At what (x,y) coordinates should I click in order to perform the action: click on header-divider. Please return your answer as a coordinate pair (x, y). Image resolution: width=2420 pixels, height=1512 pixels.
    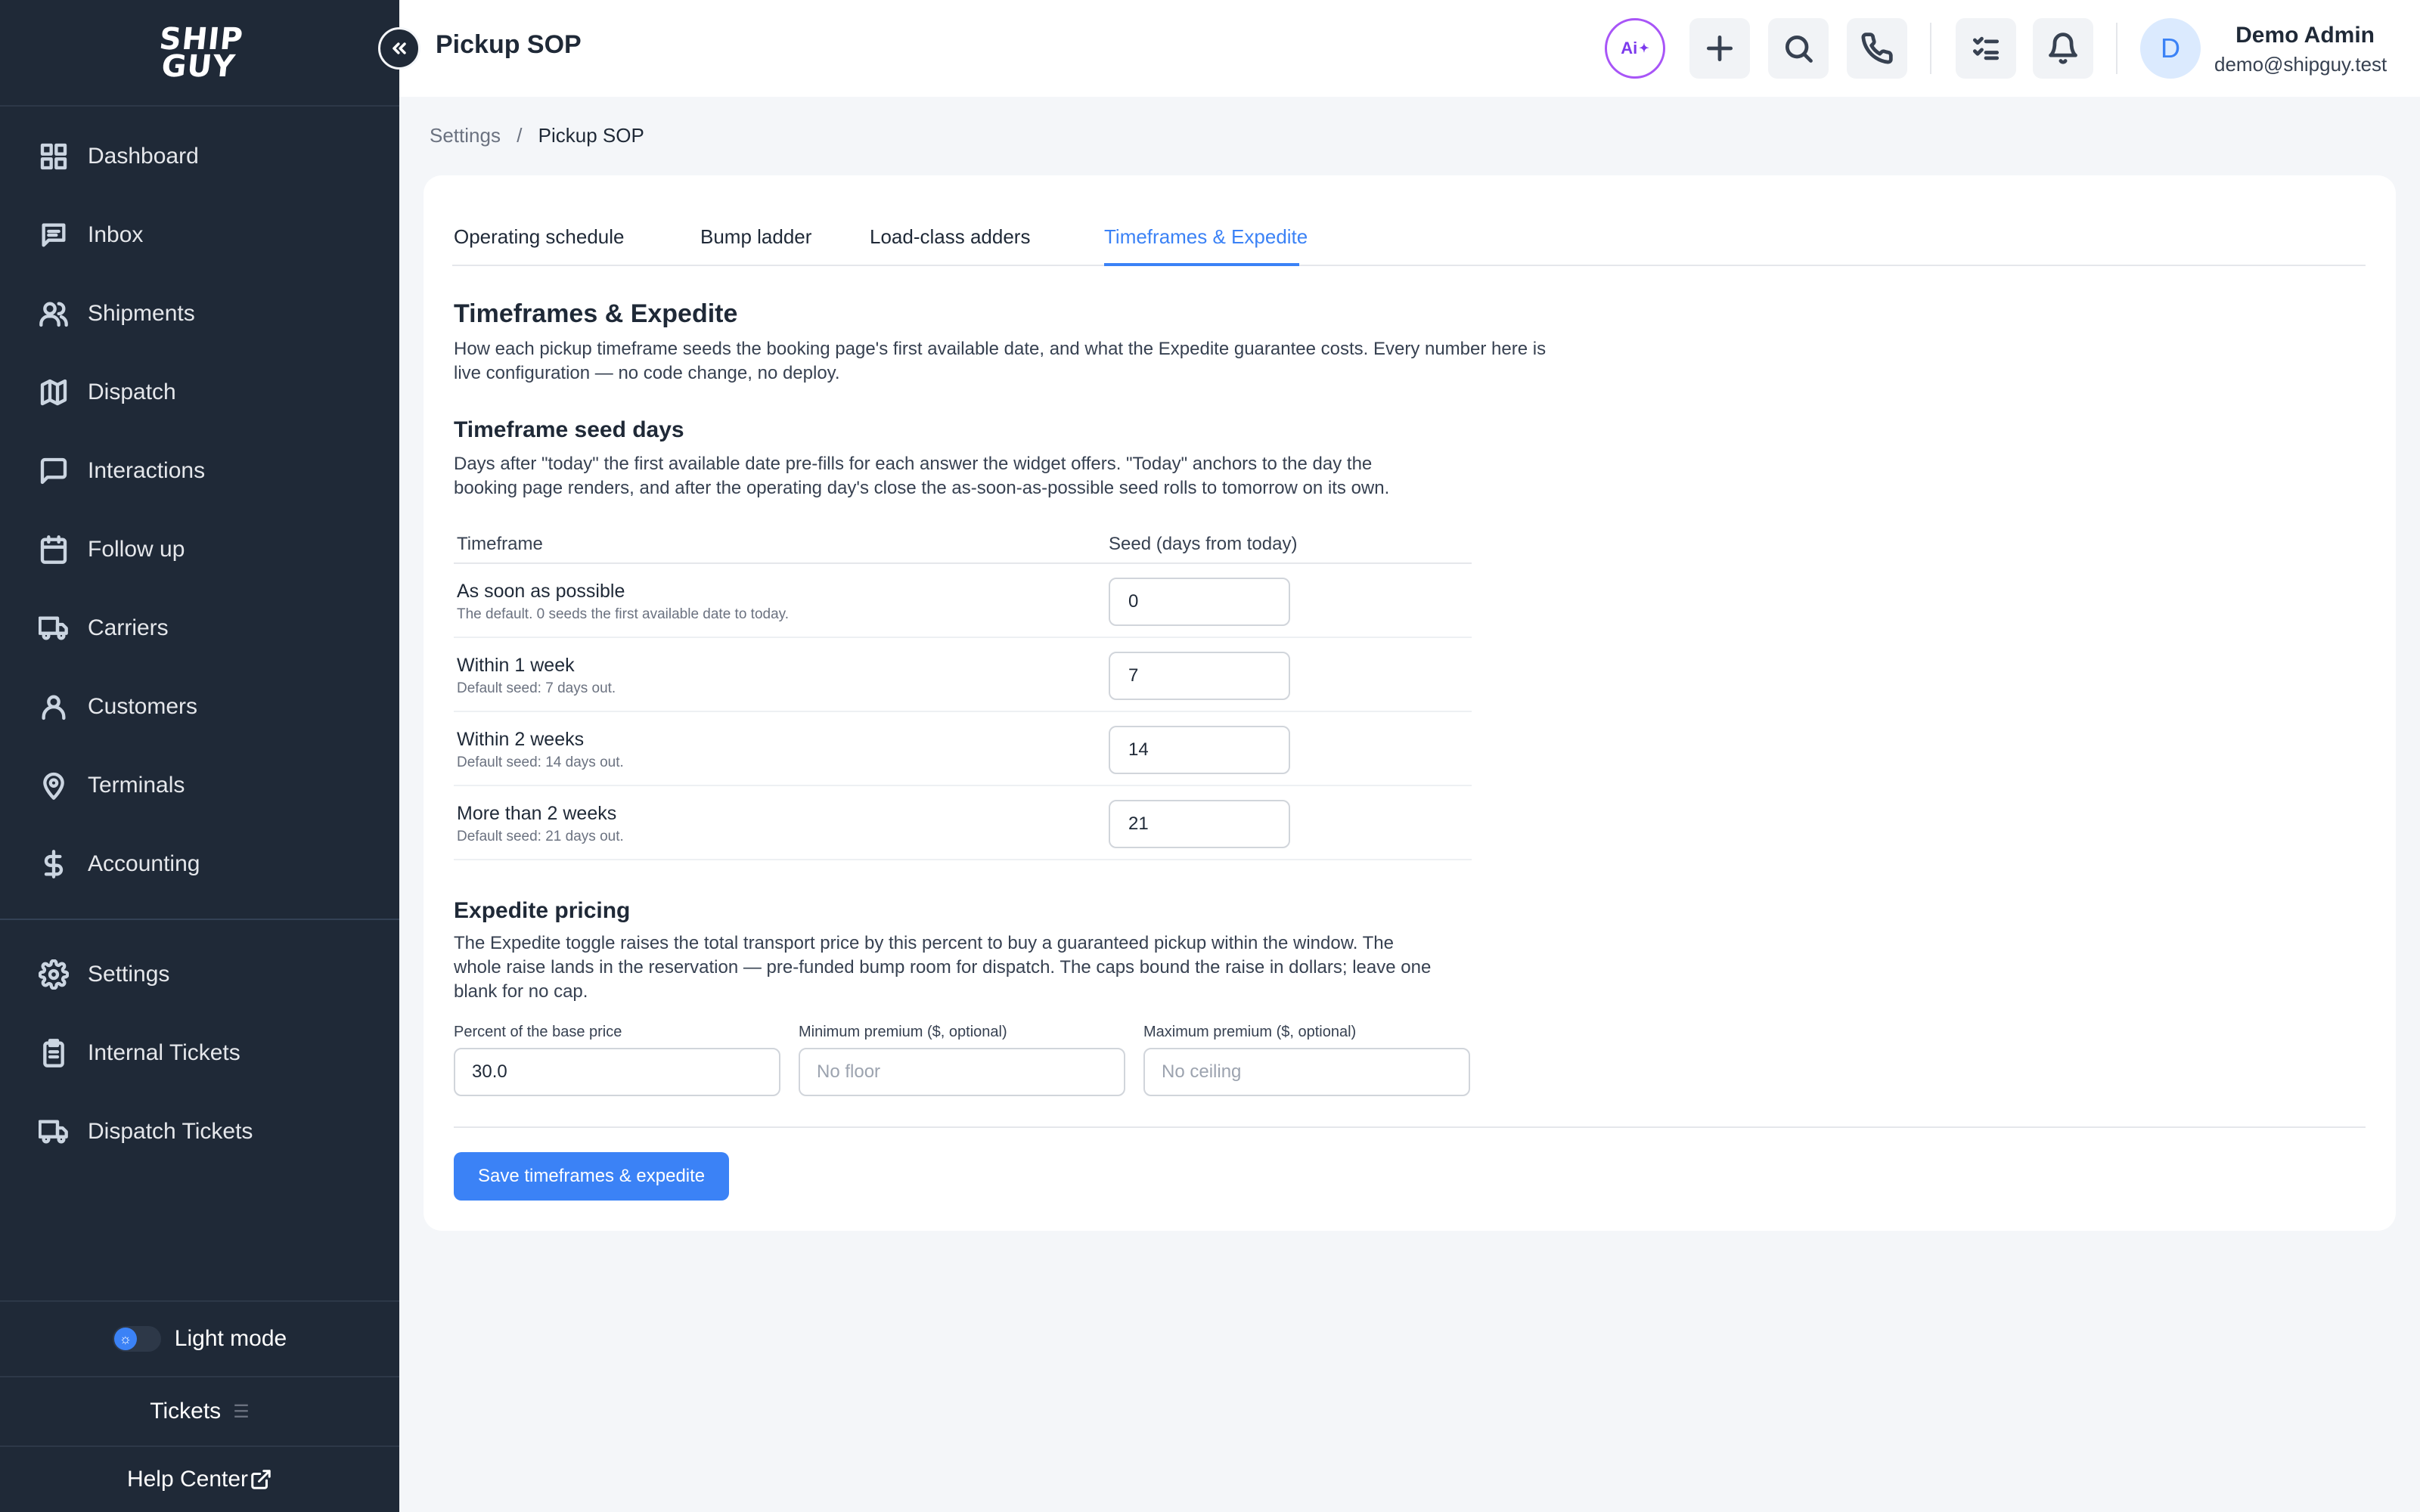
    Looking at the image, I should click on (1931, 48).